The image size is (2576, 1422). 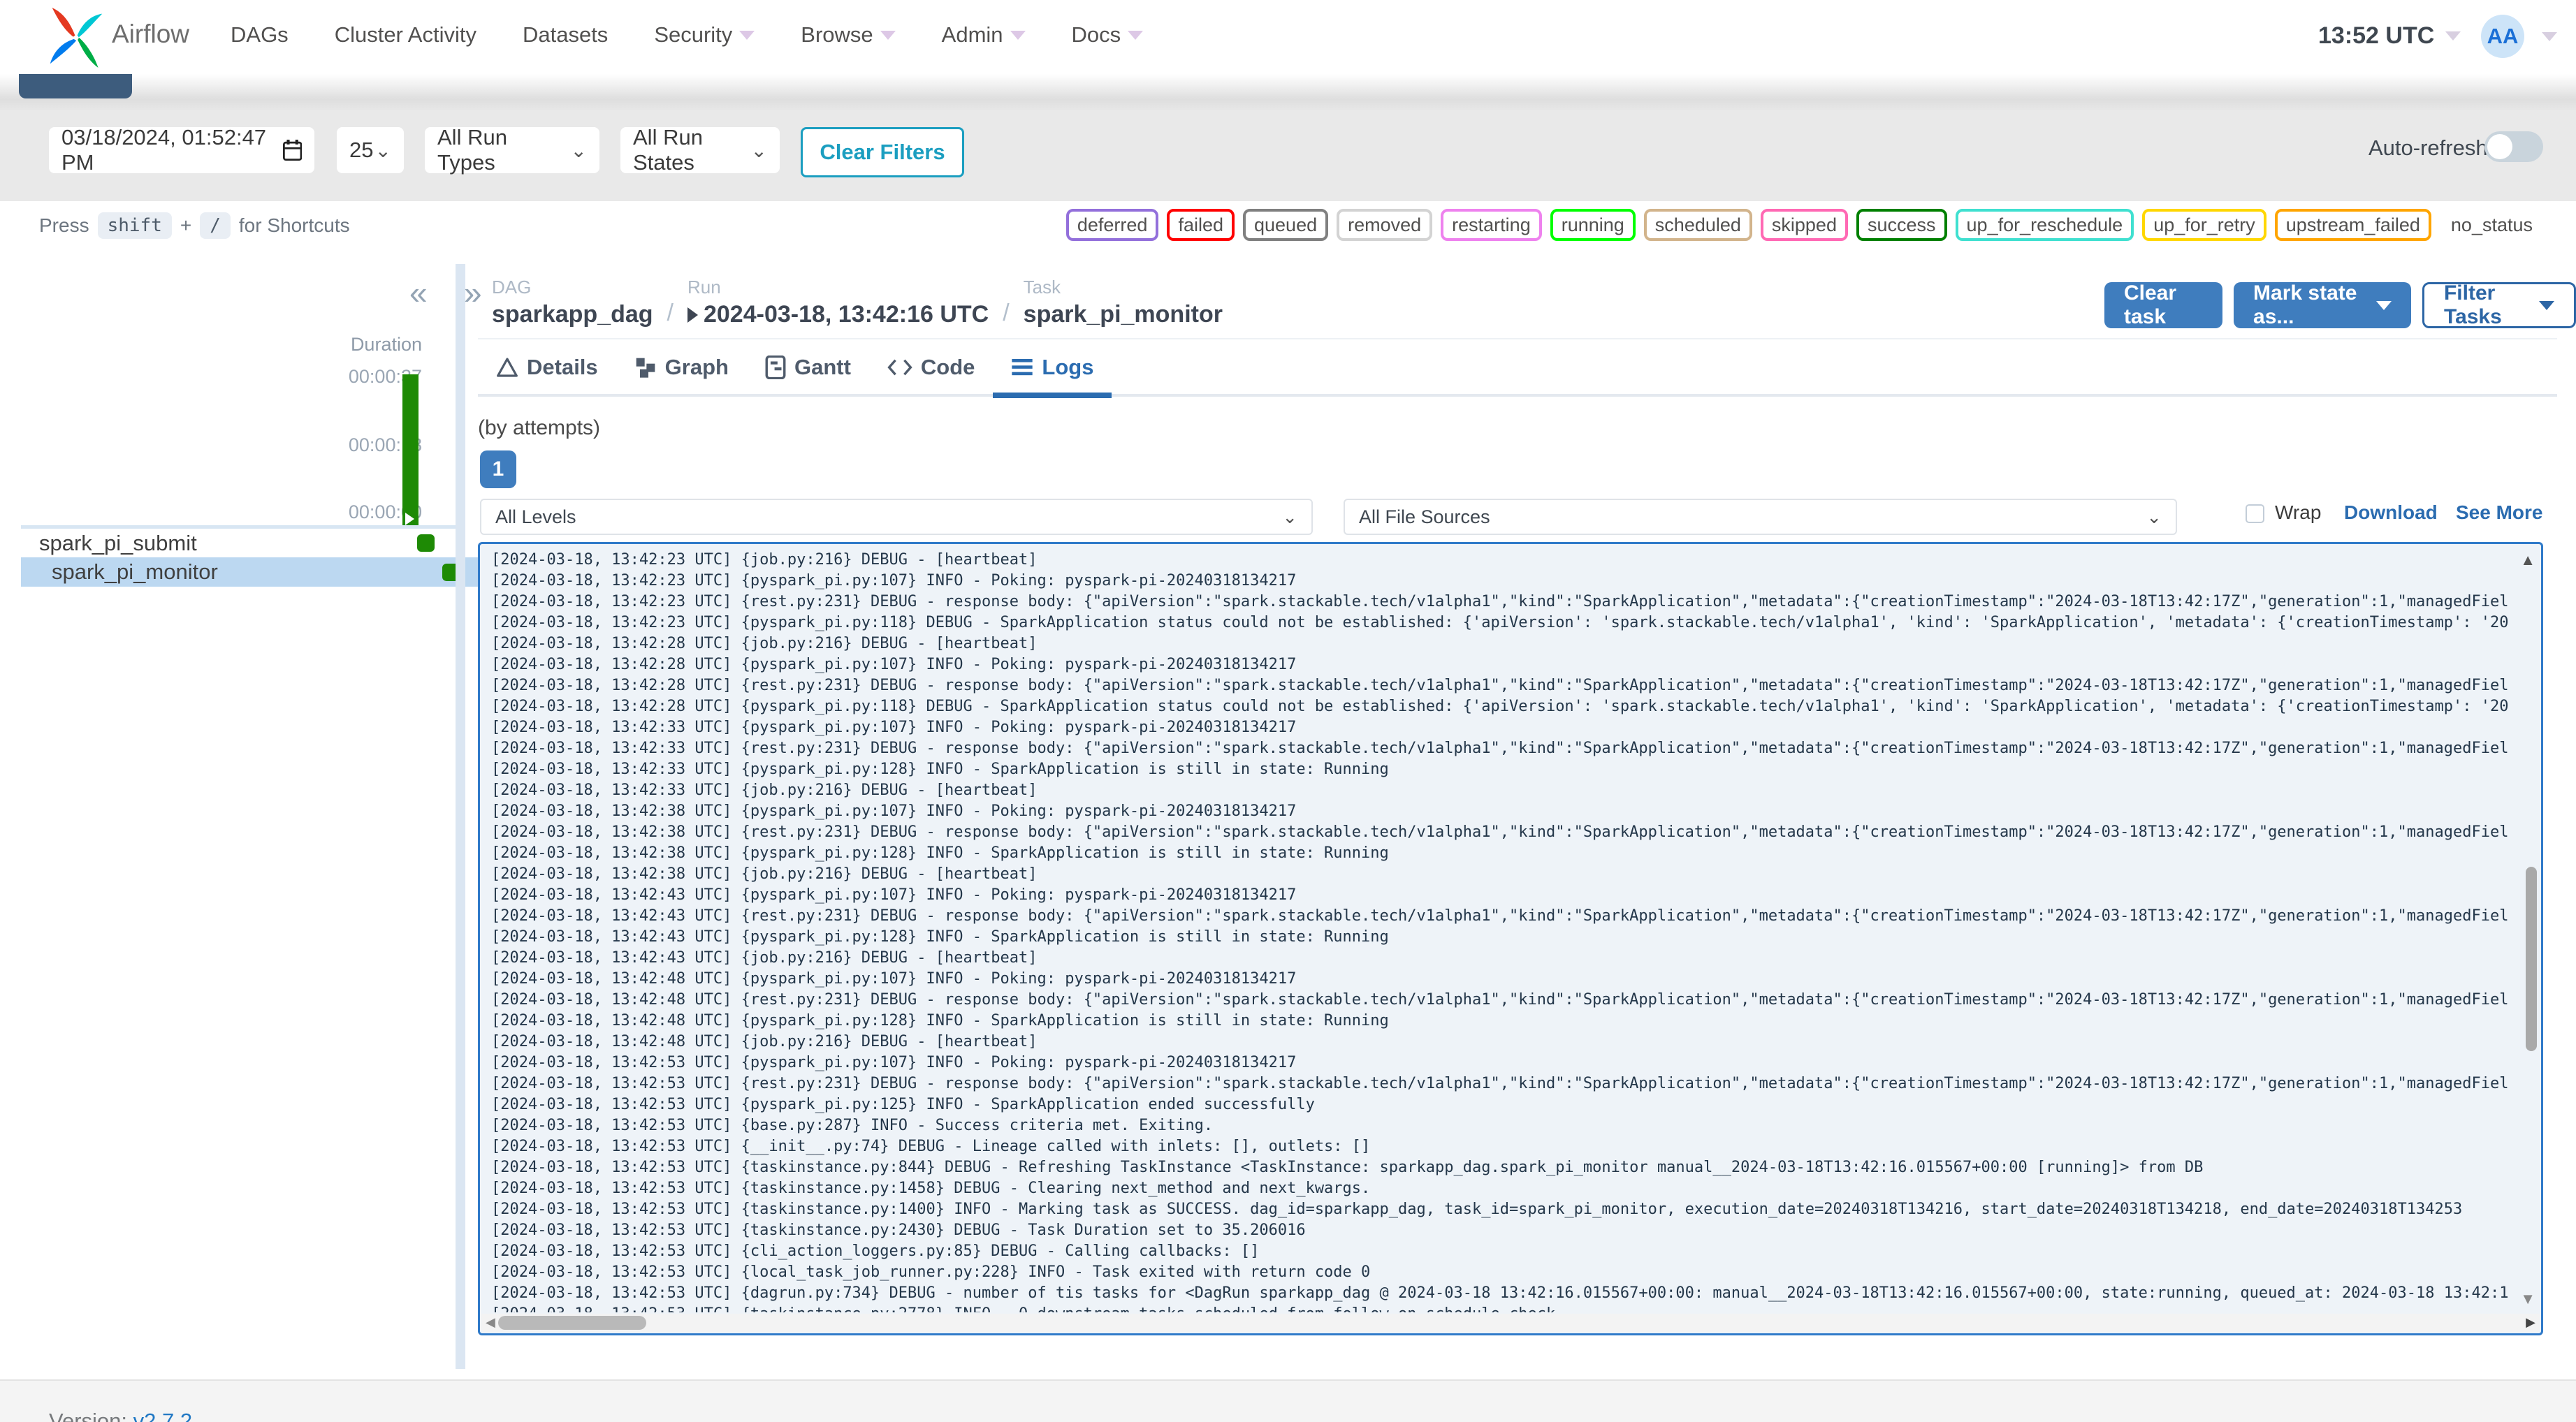 What do you see at coordinates (2531, 959) in the screenshot?
I see `vertical-scrollbar-thumb` at bounding box center [2531, 959].